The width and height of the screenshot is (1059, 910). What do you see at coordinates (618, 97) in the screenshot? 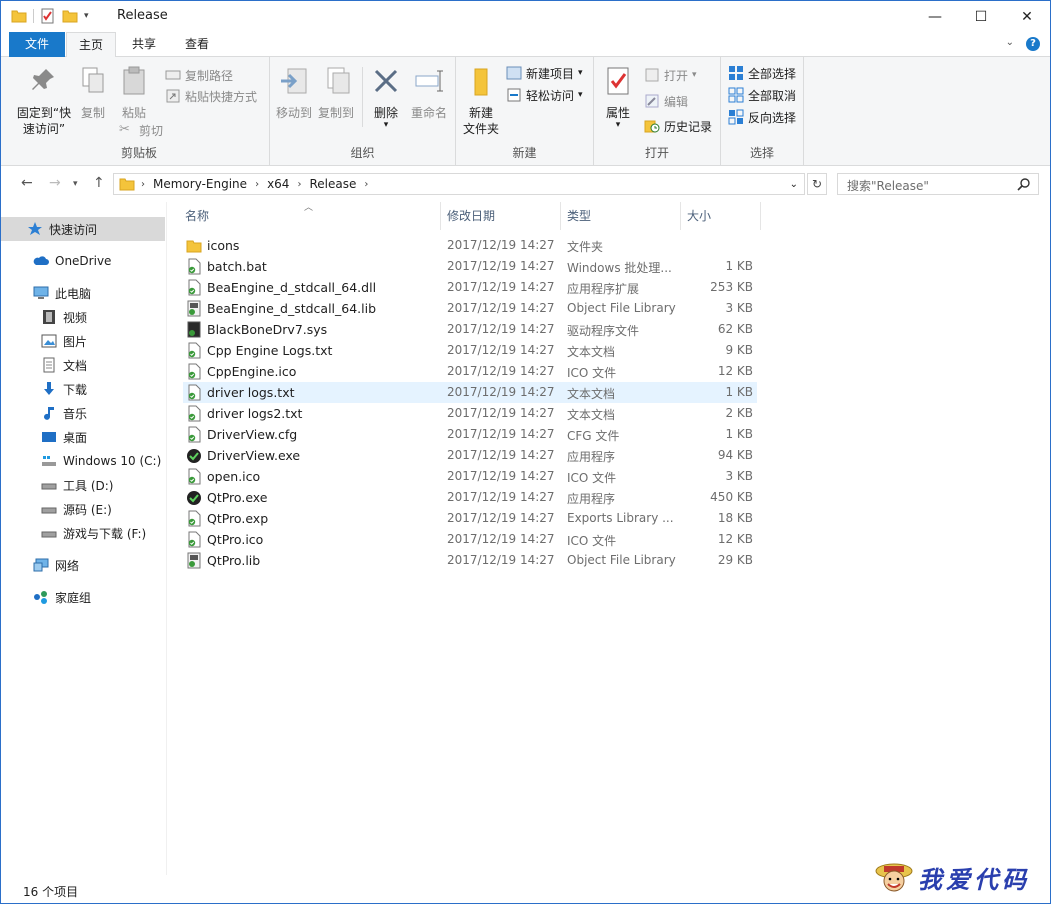
I see `properties-button: 属性 ▾` at bounding box center [618, 97].